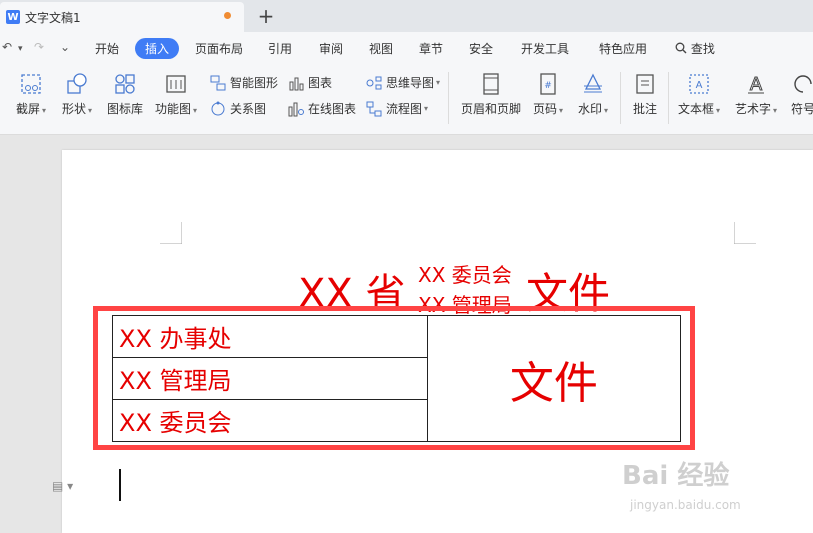  I want to click on menu-home: 开始, so click(107, 48).